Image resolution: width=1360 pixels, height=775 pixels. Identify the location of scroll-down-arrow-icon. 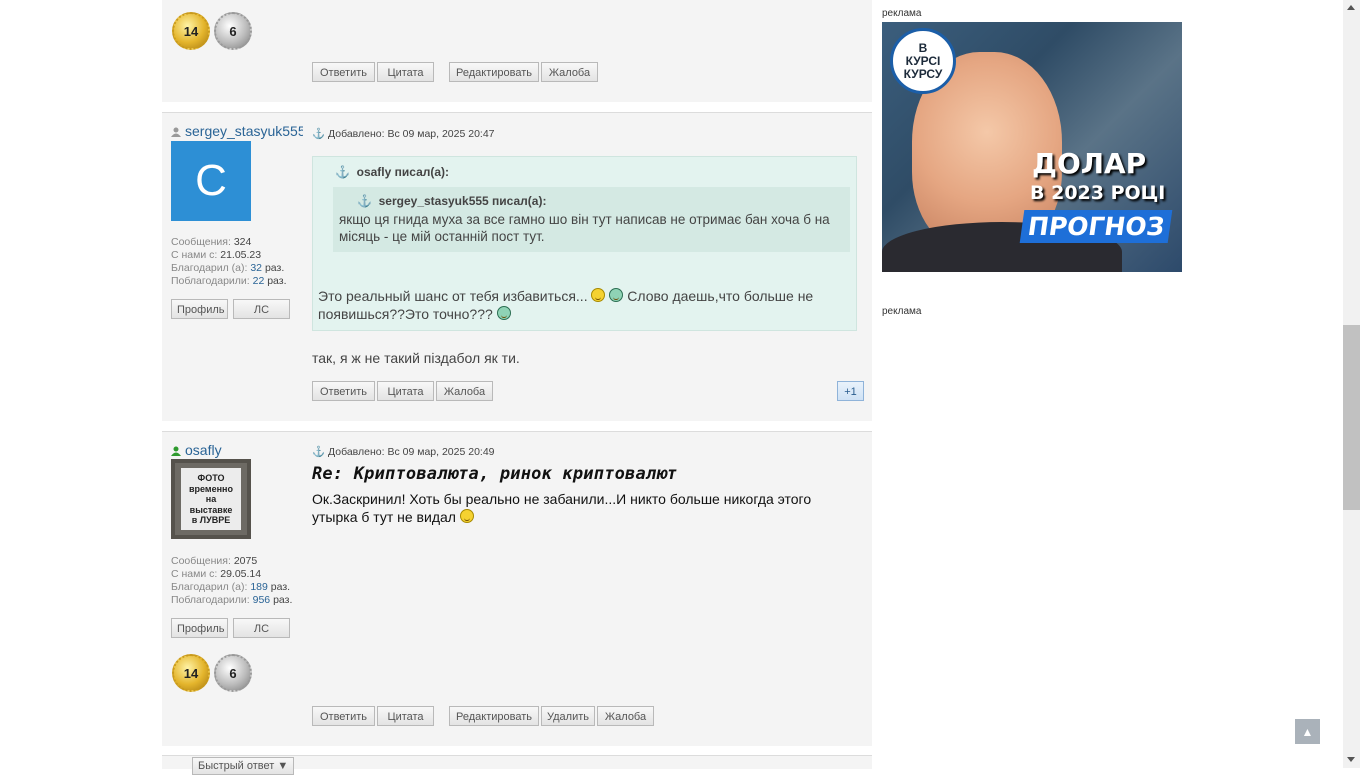
(1351, 759).